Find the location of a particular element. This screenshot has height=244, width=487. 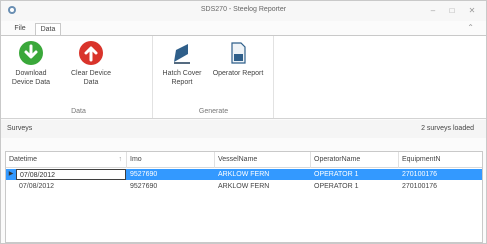

group-label-data: Data is located at coordinates (78, 111).